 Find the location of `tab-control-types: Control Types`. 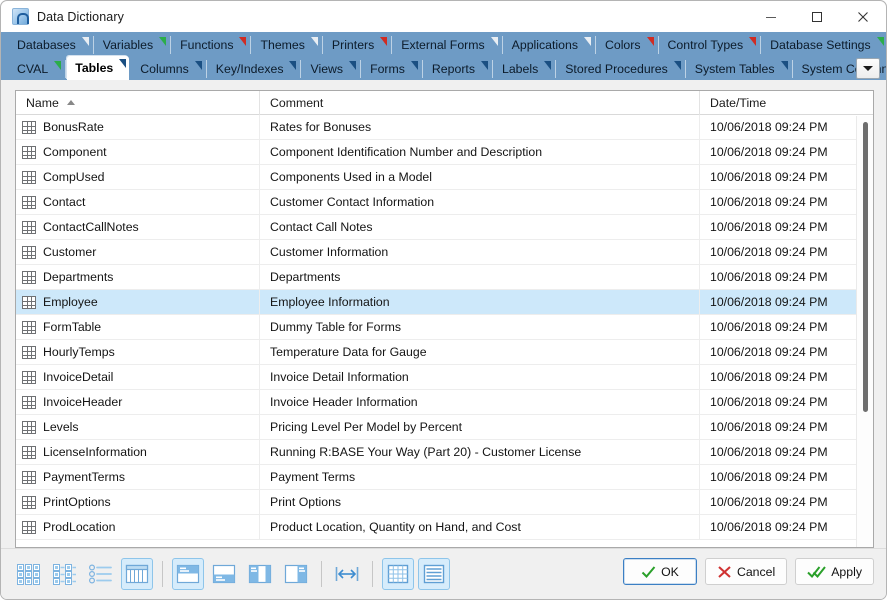

tab-control-types: Control Types is located at coordinates (711, 45).